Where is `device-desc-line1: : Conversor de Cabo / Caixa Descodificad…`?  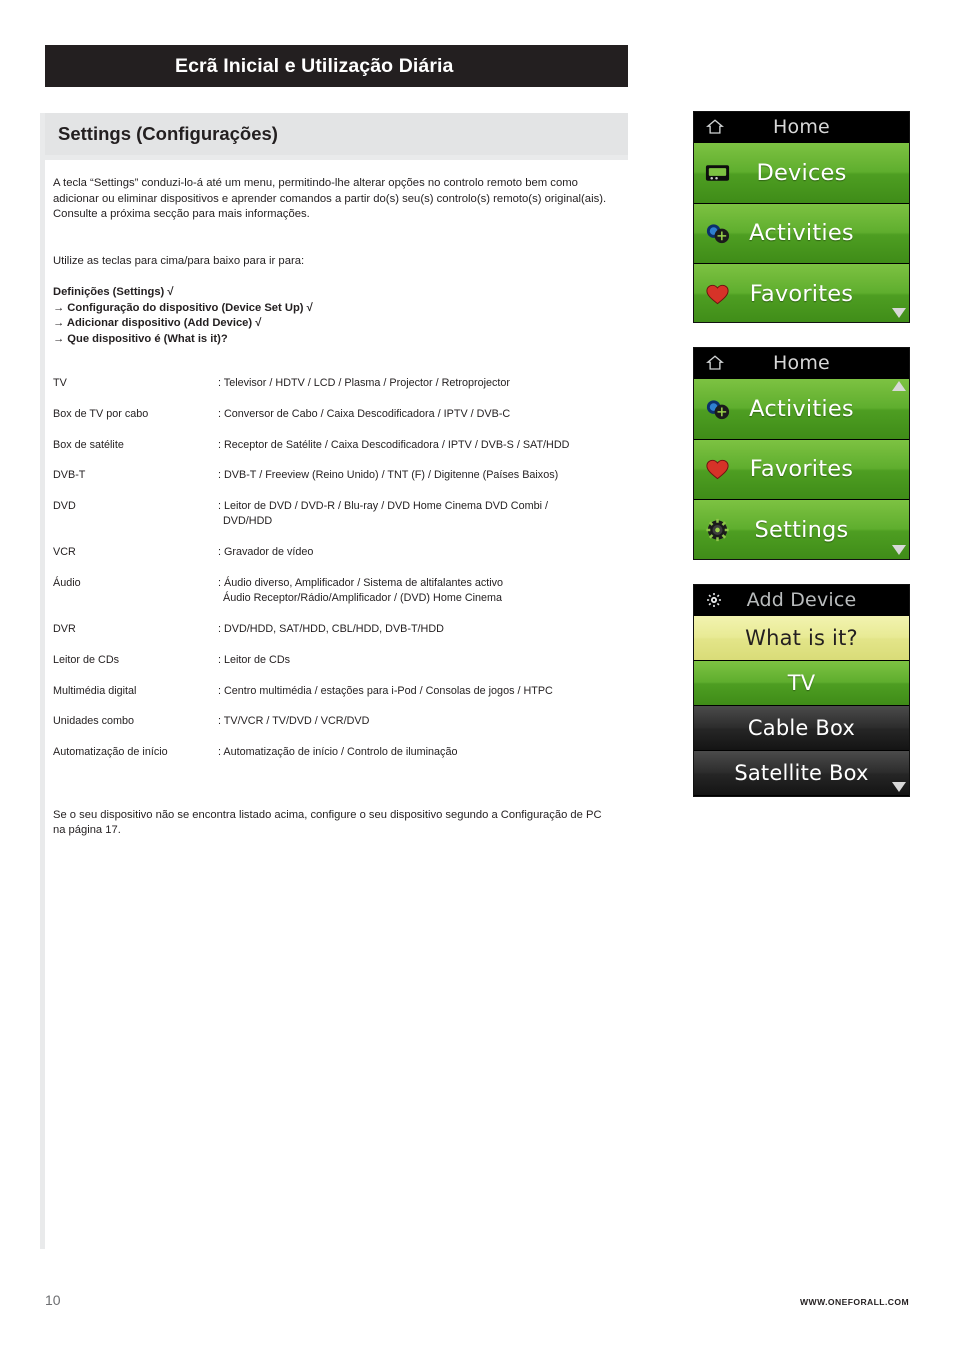
device-desc-line1: : Conversor de Cabo / Caixa Descodificad… is located at coordinates (364, 413).